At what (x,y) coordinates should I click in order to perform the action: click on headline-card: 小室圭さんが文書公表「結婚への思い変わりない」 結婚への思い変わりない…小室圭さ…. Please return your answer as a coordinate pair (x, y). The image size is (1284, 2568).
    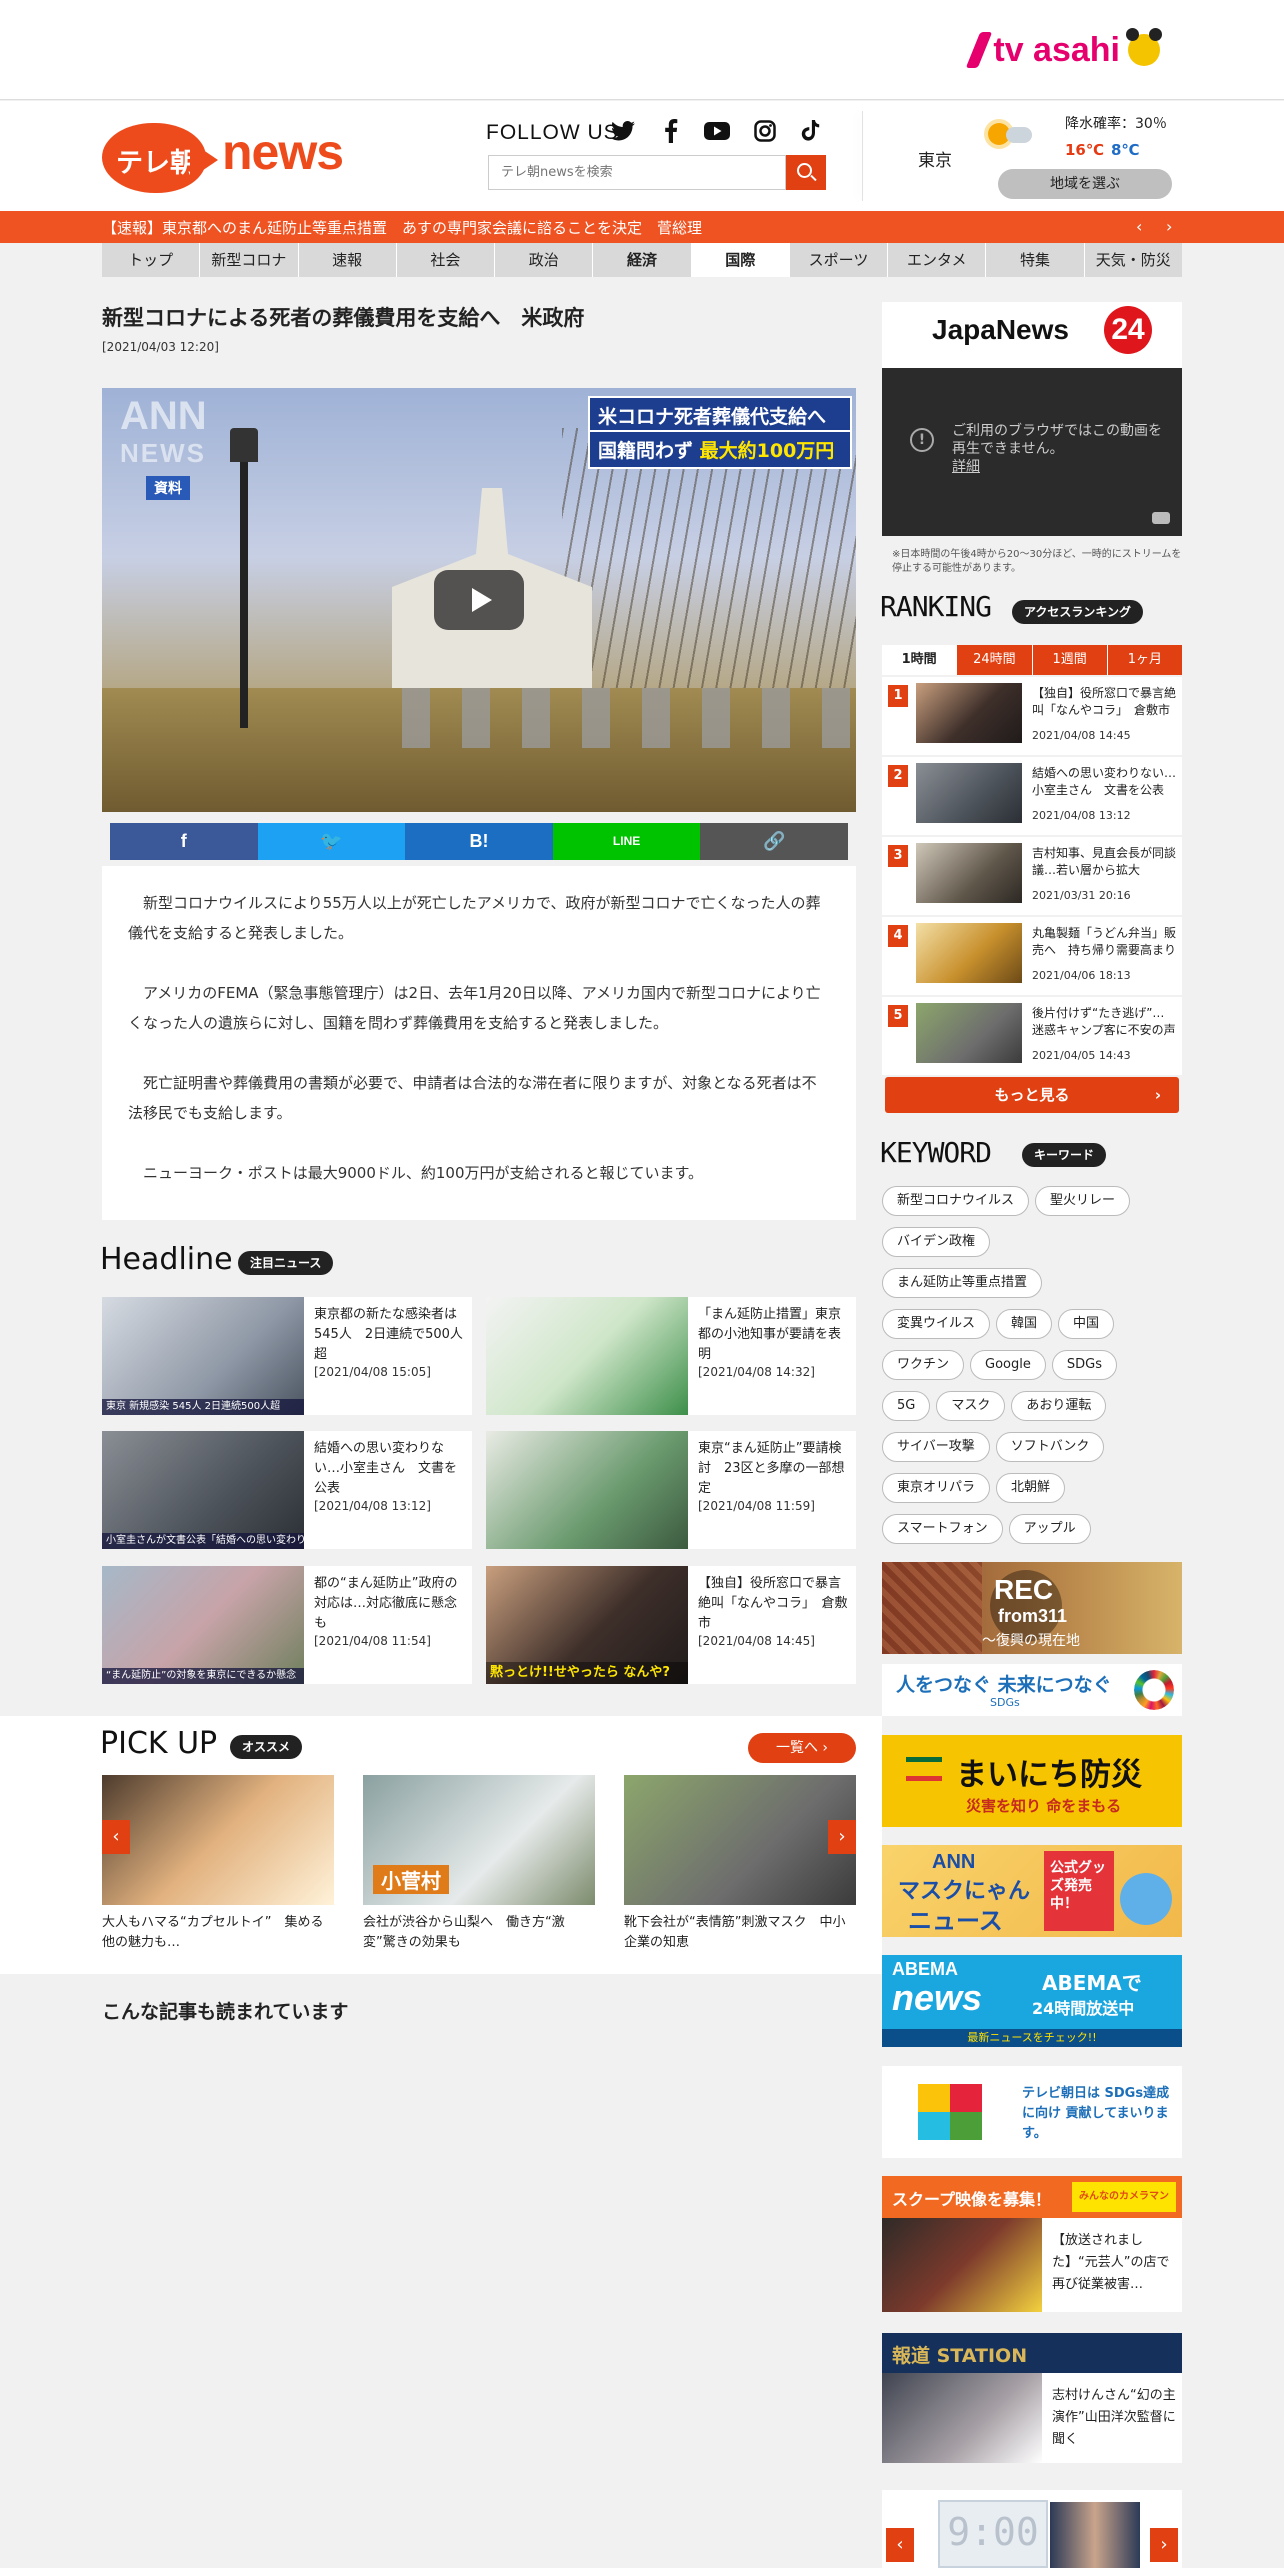
    Looking at the image, I should click on (287, 1490).